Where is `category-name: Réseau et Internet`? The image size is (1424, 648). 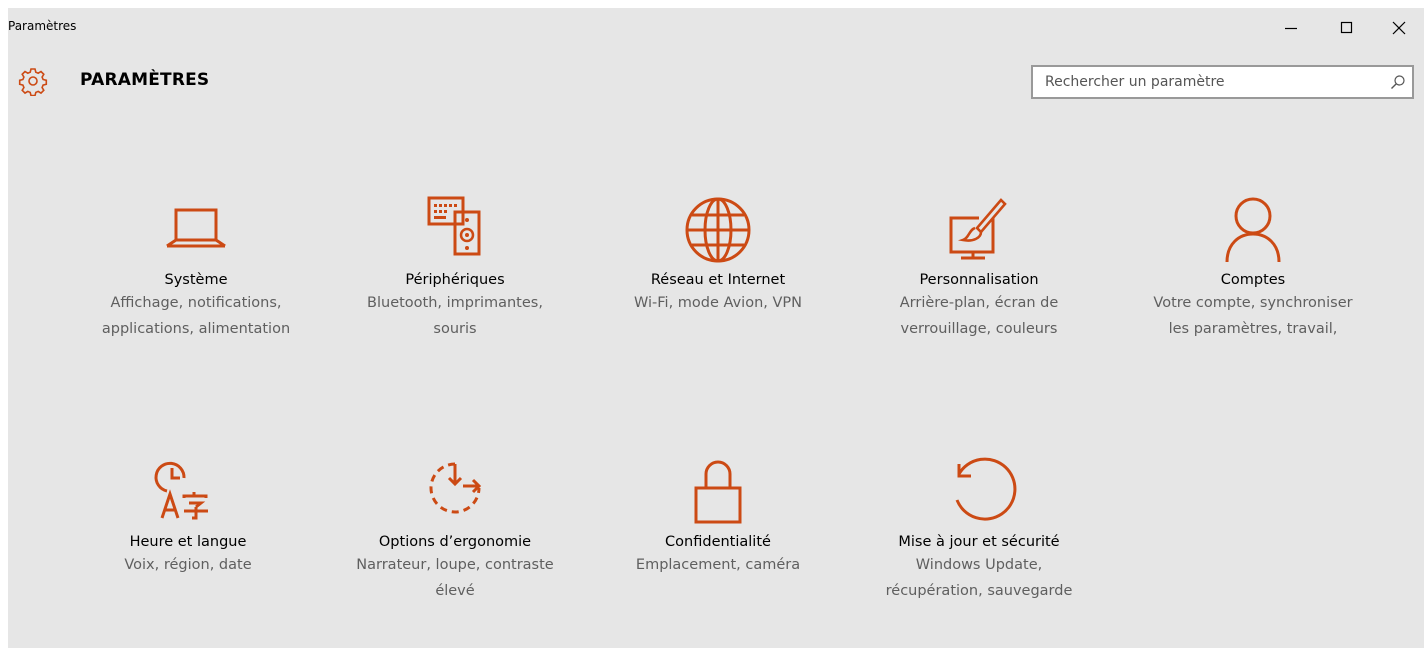 category-name: Réseau et Internet is located at coordinates (718, 280).